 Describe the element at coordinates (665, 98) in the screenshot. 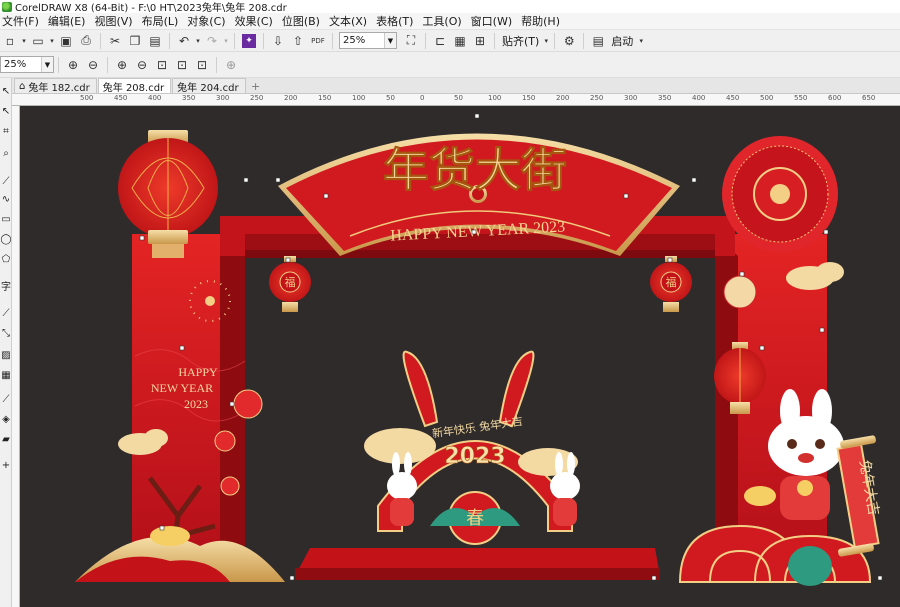

I see `ruler-tick-label: 350` at that location.